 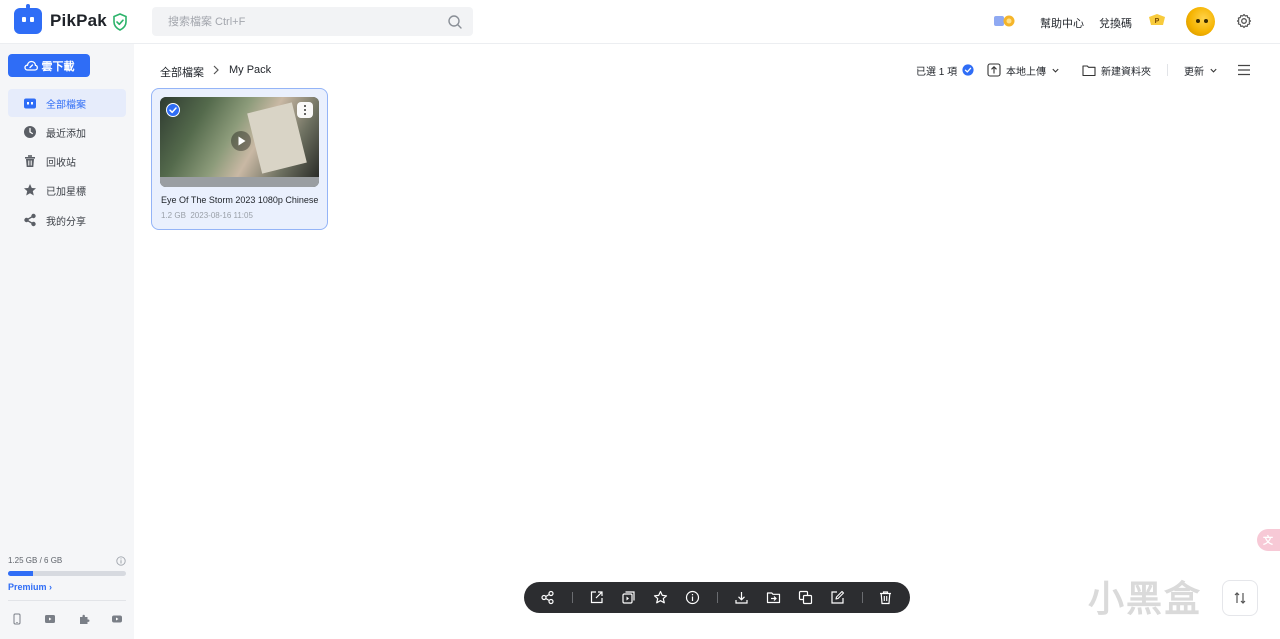 I want to click on upload-label: 本地上傳, so click(x=1026, y=72).